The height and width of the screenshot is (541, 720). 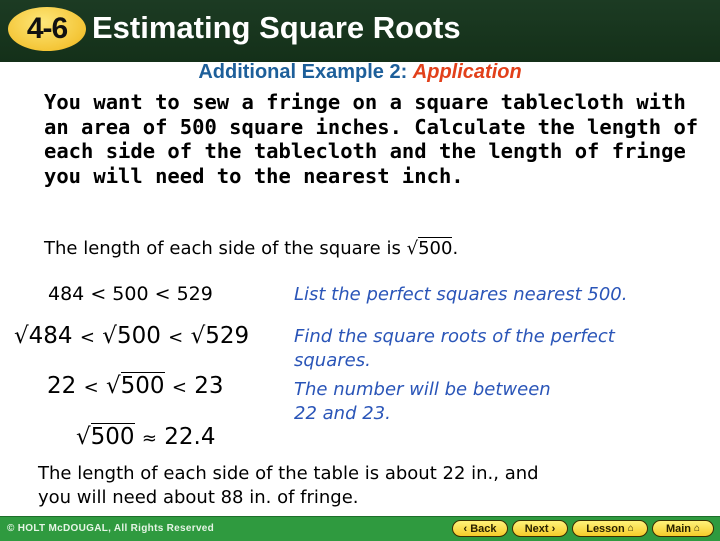 What do you see at coordinates (480, 528) in the screenshot?
I see `back-button: ‹ Back` at bounding box center [480, 528].